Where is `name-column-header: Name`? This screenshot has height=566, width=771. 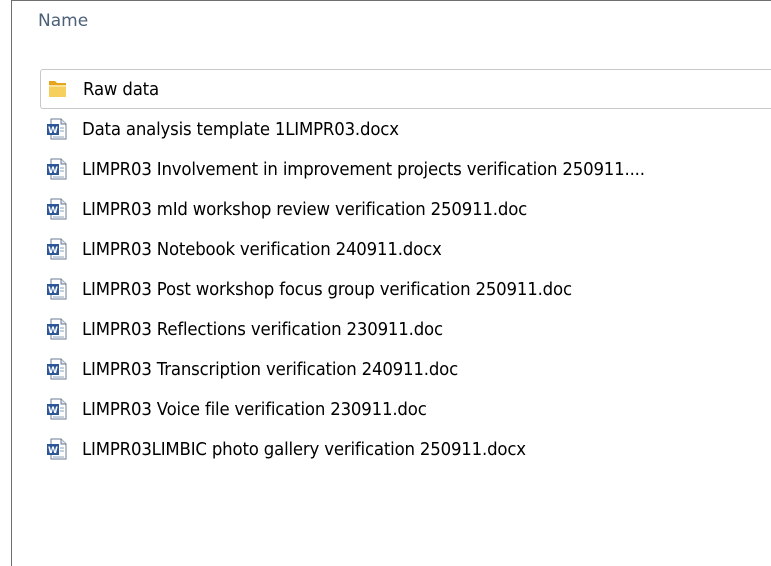
name-column-header: Name is located at coordinates (63, 21).